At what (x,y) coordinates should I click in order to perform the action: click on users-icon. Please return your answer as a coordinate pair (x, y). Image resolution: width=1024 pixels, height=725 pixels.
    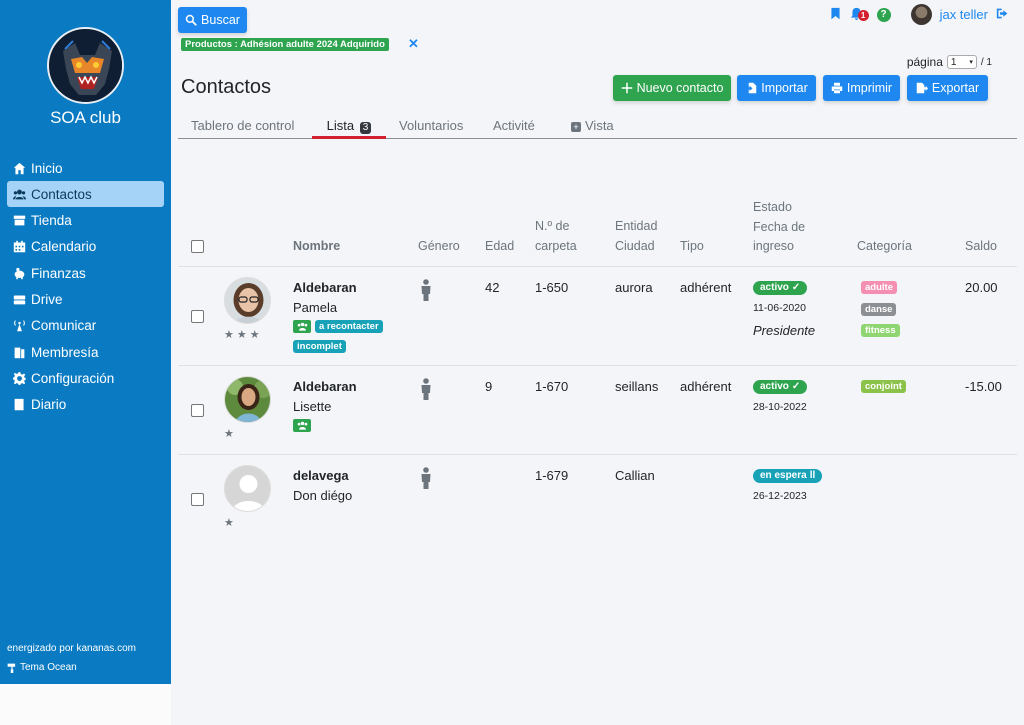
    Looking at the image, I should click on (19, 194).